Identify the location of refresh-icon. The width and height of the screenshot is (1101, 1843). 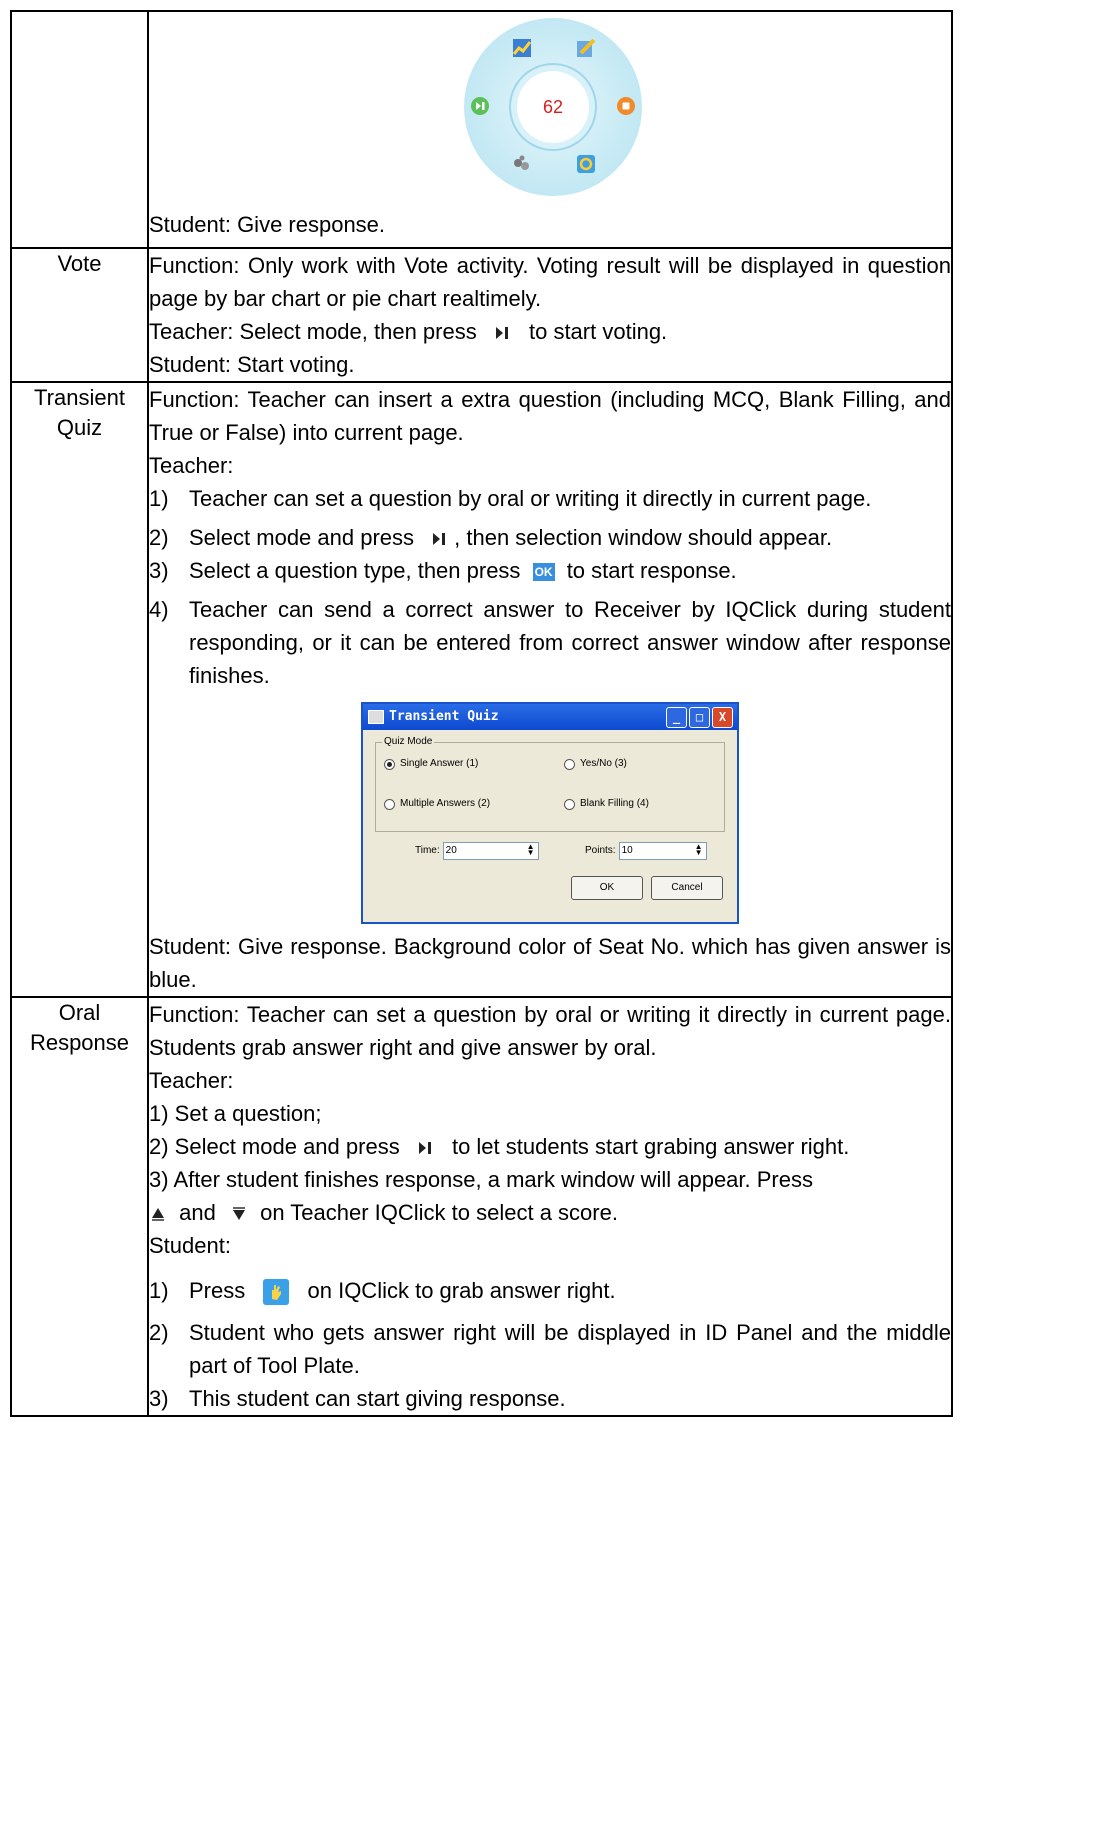
(586, 164).